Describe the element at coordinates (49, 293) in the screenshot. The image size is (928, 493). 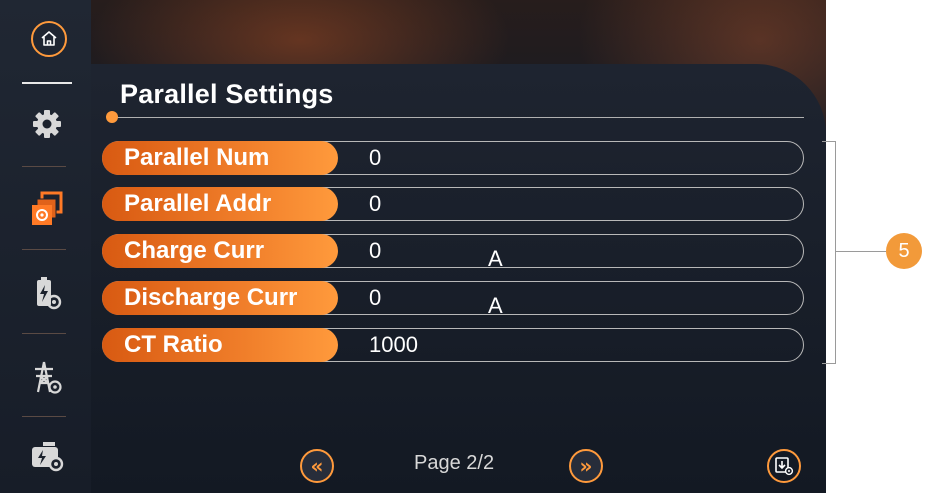
I see `battery-settings-icon` at that location.